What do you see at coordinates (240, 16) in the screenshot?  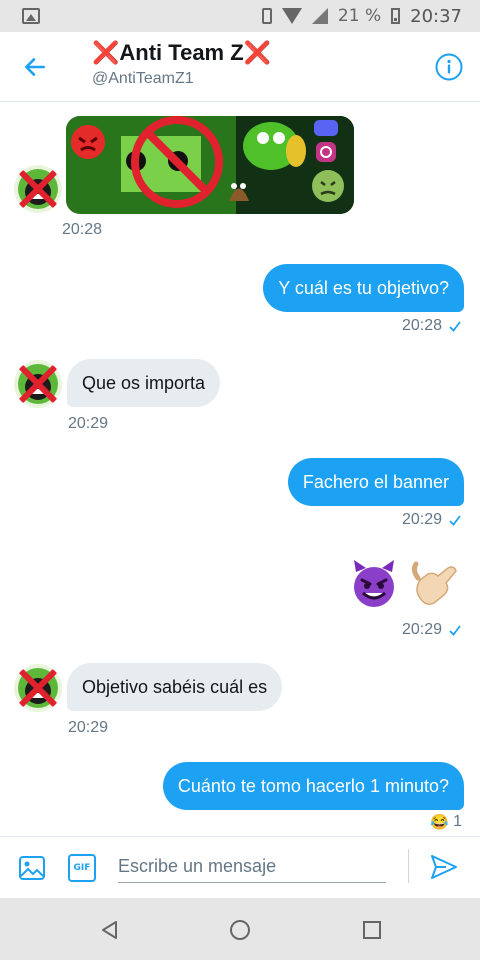 I see `status-bar: 21 % 20:37` at bounding box center [240, 16].